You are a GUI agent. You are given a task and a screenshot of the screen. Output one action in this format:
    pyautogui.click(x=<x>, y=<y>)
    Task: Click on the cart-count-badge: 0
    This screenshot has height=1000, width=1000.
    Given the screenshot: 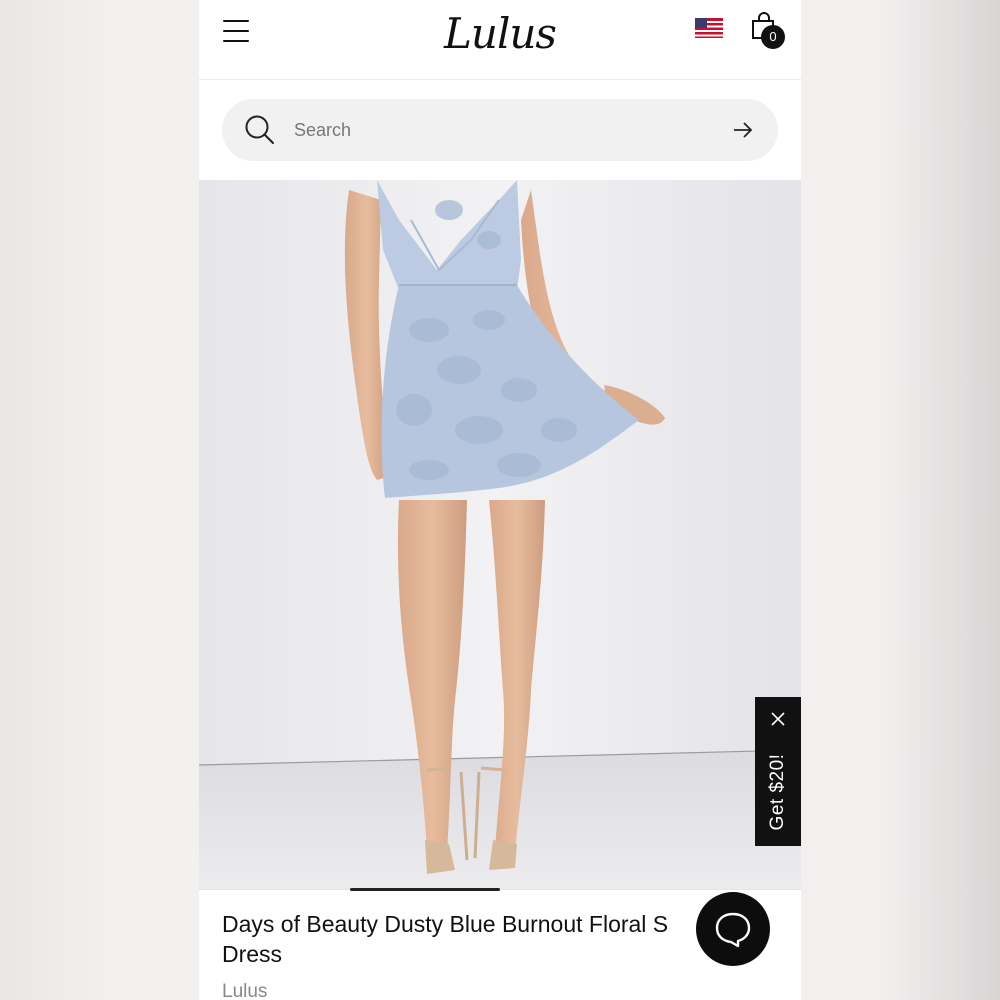 What is the action you would take?
    pyautogui.click(x=773, y=37)
    